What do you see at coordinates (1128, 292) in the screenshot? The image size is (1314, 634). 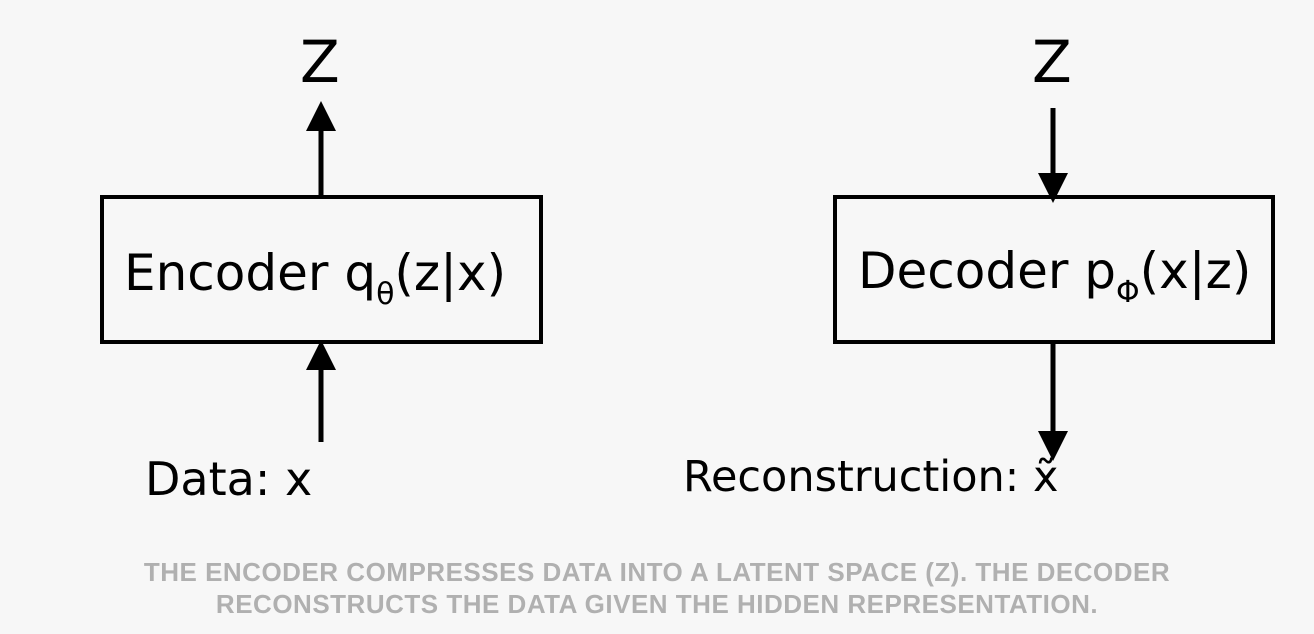 I see `decoder-param-symbol: Φ` at bounding box center [1128, 292].